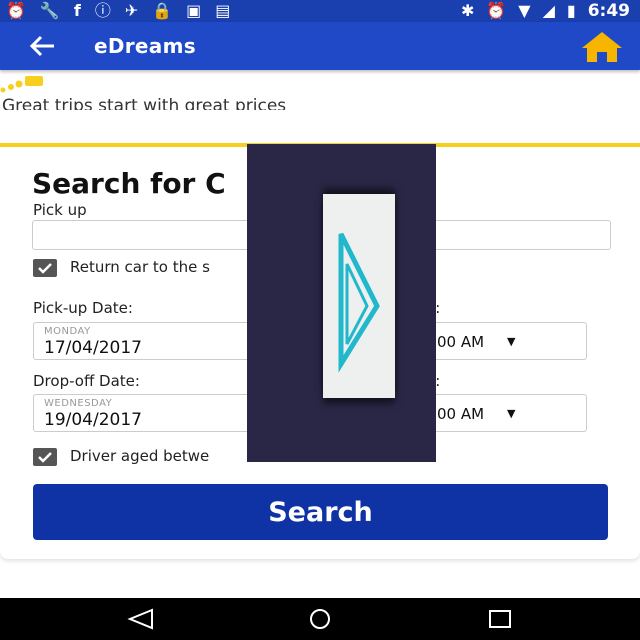 This screenshot has width=640, height=640. Describe the element at coordinates (359, 296) in the screenshot. I see `play-triangle-icon` at that location.